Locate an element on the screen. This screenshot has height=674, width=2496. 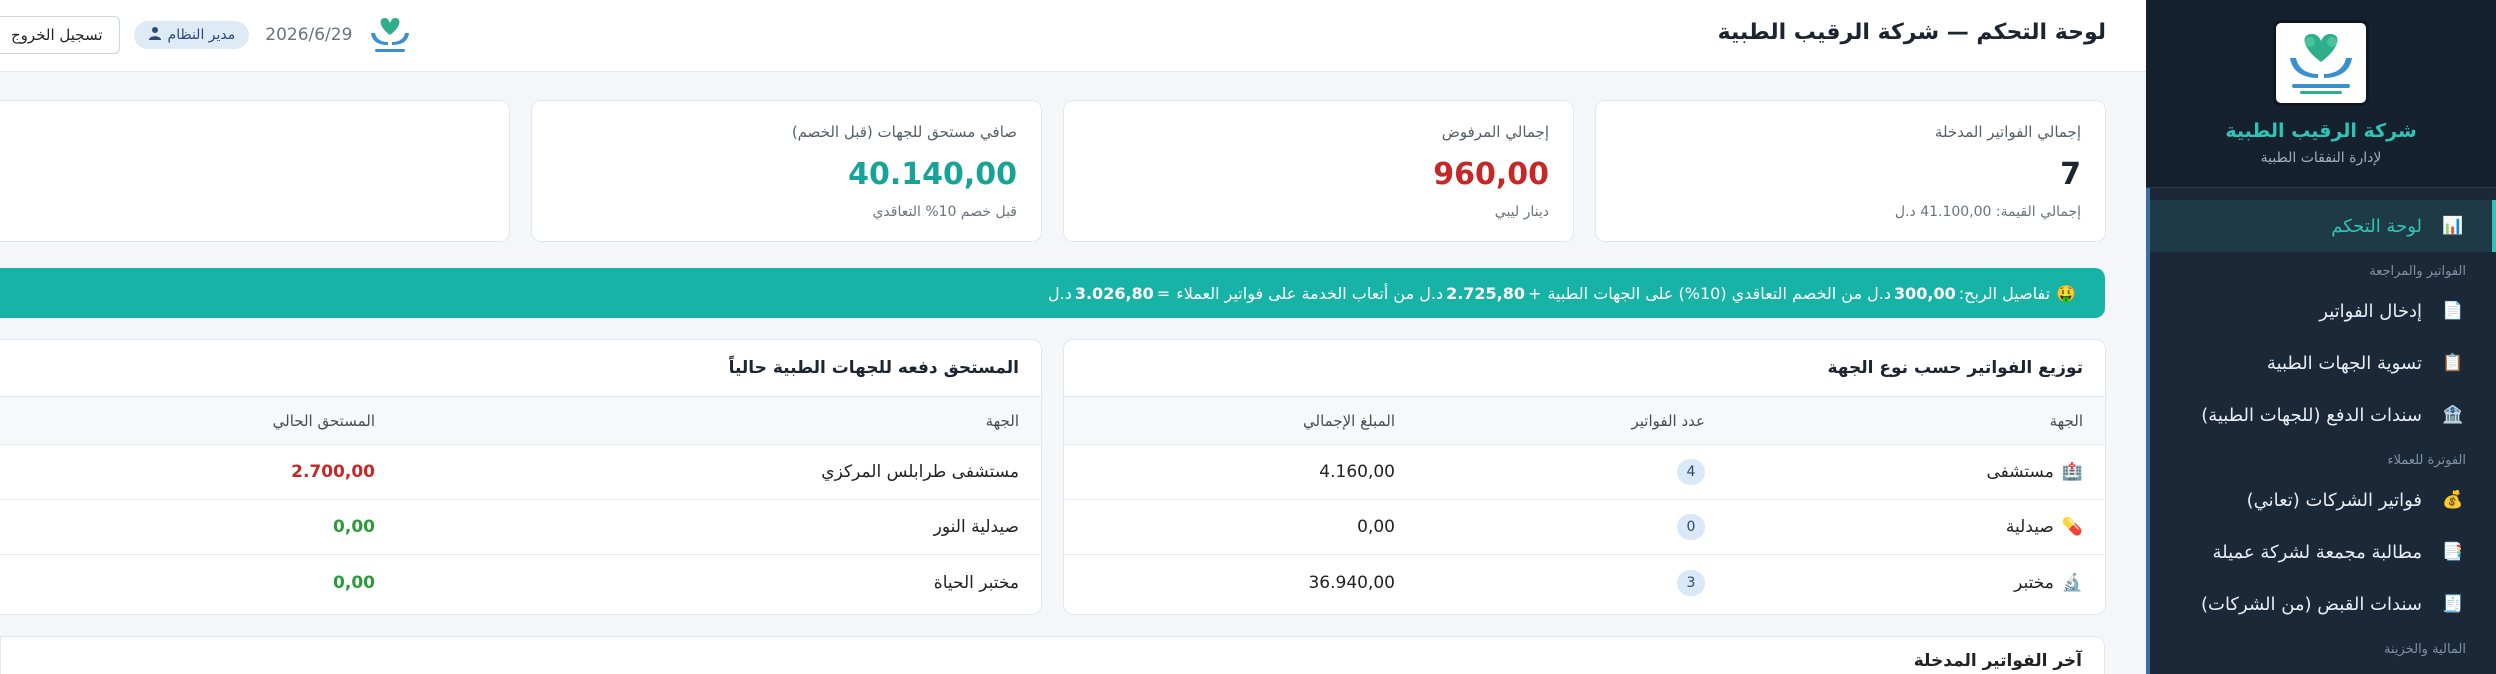
column-header: المبلغ الإجمالي is located at coordinates (1349, 420).